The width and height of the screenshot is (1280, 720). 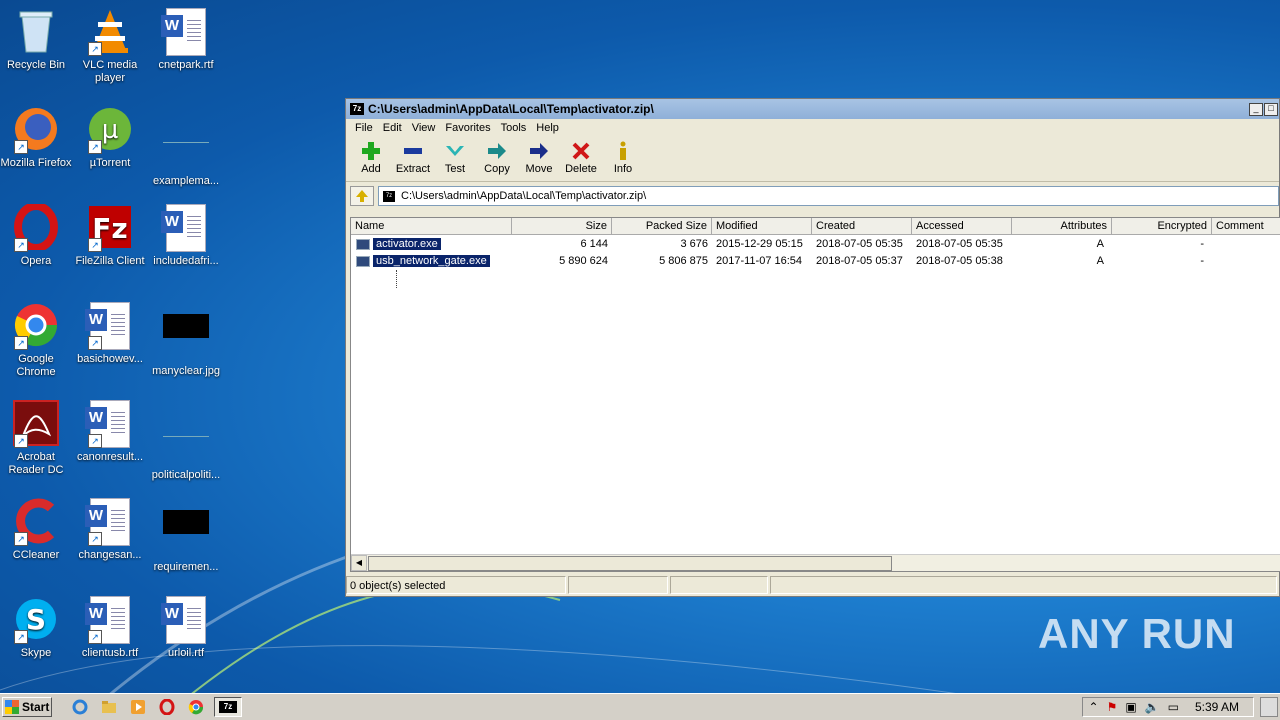 I want to click on watermark-text: ANY RUN, so click(x=1137, y=633).